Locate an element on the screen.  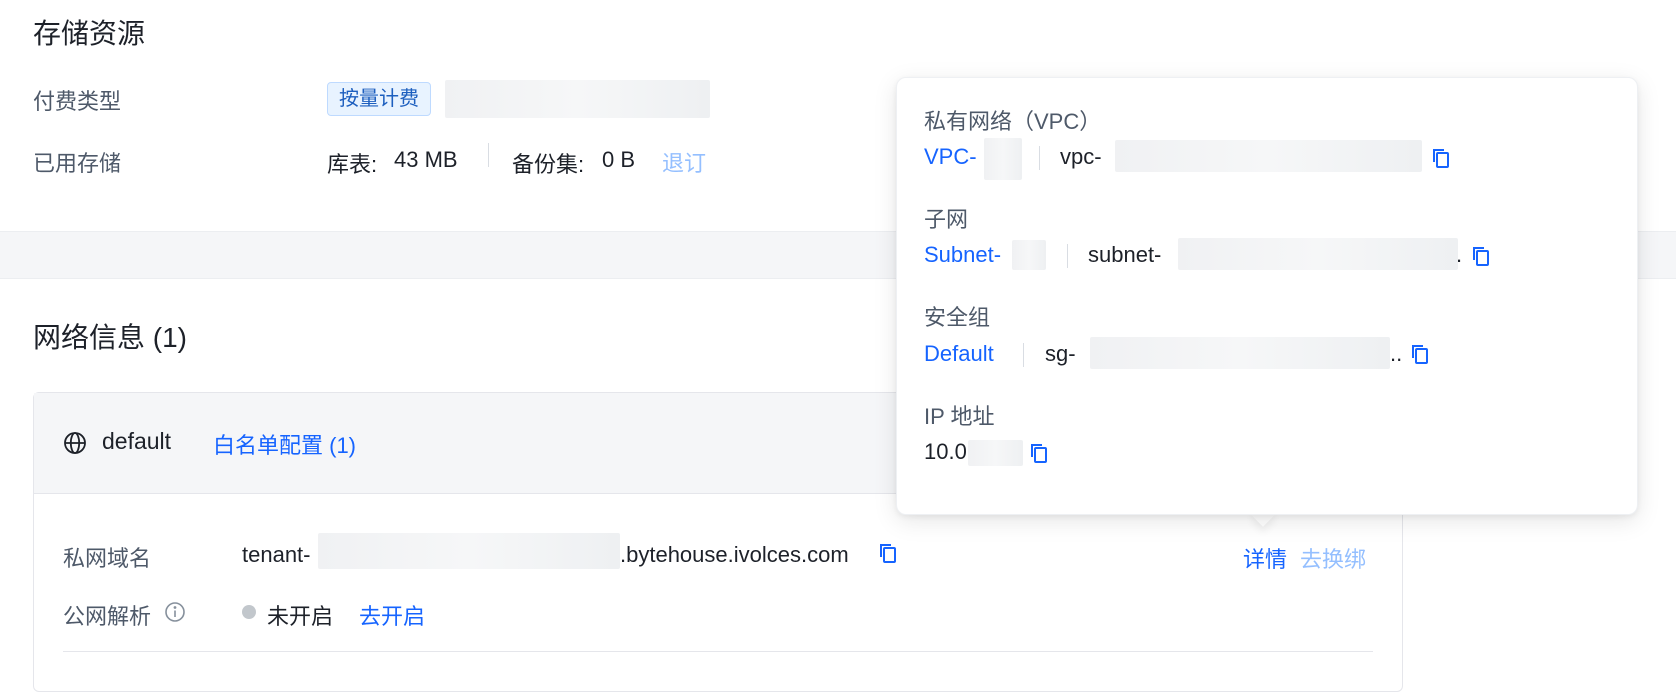
redacted-ip-address is located at coordinates (995, 453).